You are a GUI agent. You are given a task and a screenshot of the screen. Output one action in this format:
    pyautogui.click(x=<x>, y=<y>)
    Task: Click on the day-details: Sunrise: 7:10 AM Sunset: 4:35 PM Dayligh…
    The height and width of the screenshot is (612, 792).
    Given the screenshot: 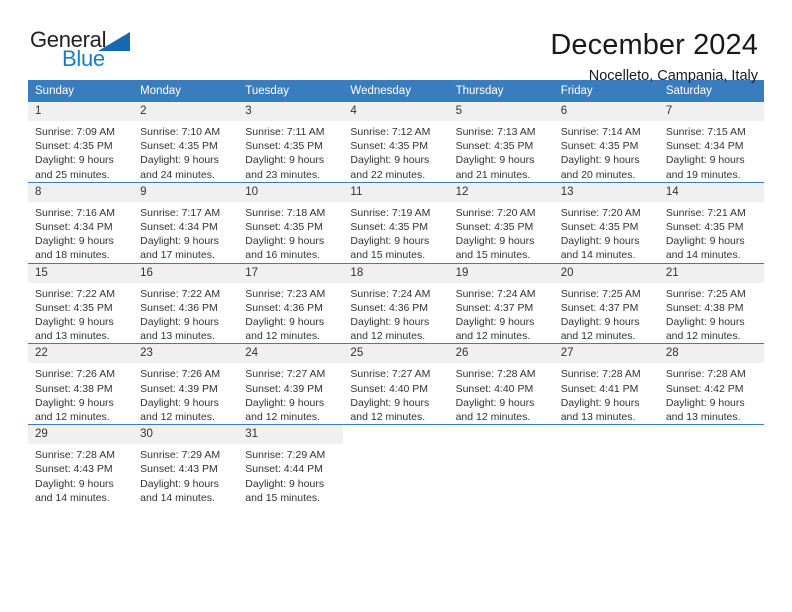 What is the action you would take?
    pyautogui.click(x=185, y=151)
    